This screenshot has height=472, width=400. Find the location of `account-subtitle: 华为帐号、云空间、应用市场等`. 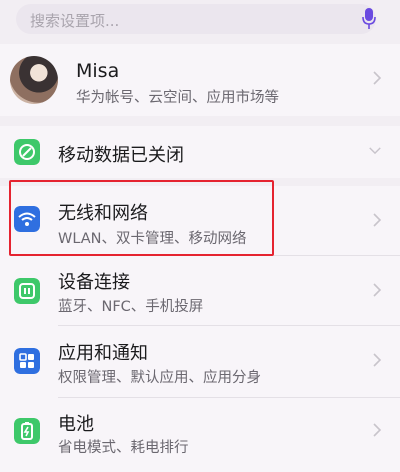

account-subtitle: 华为帐号、云空间、应用市场等 is located at coordinates (177, 98).